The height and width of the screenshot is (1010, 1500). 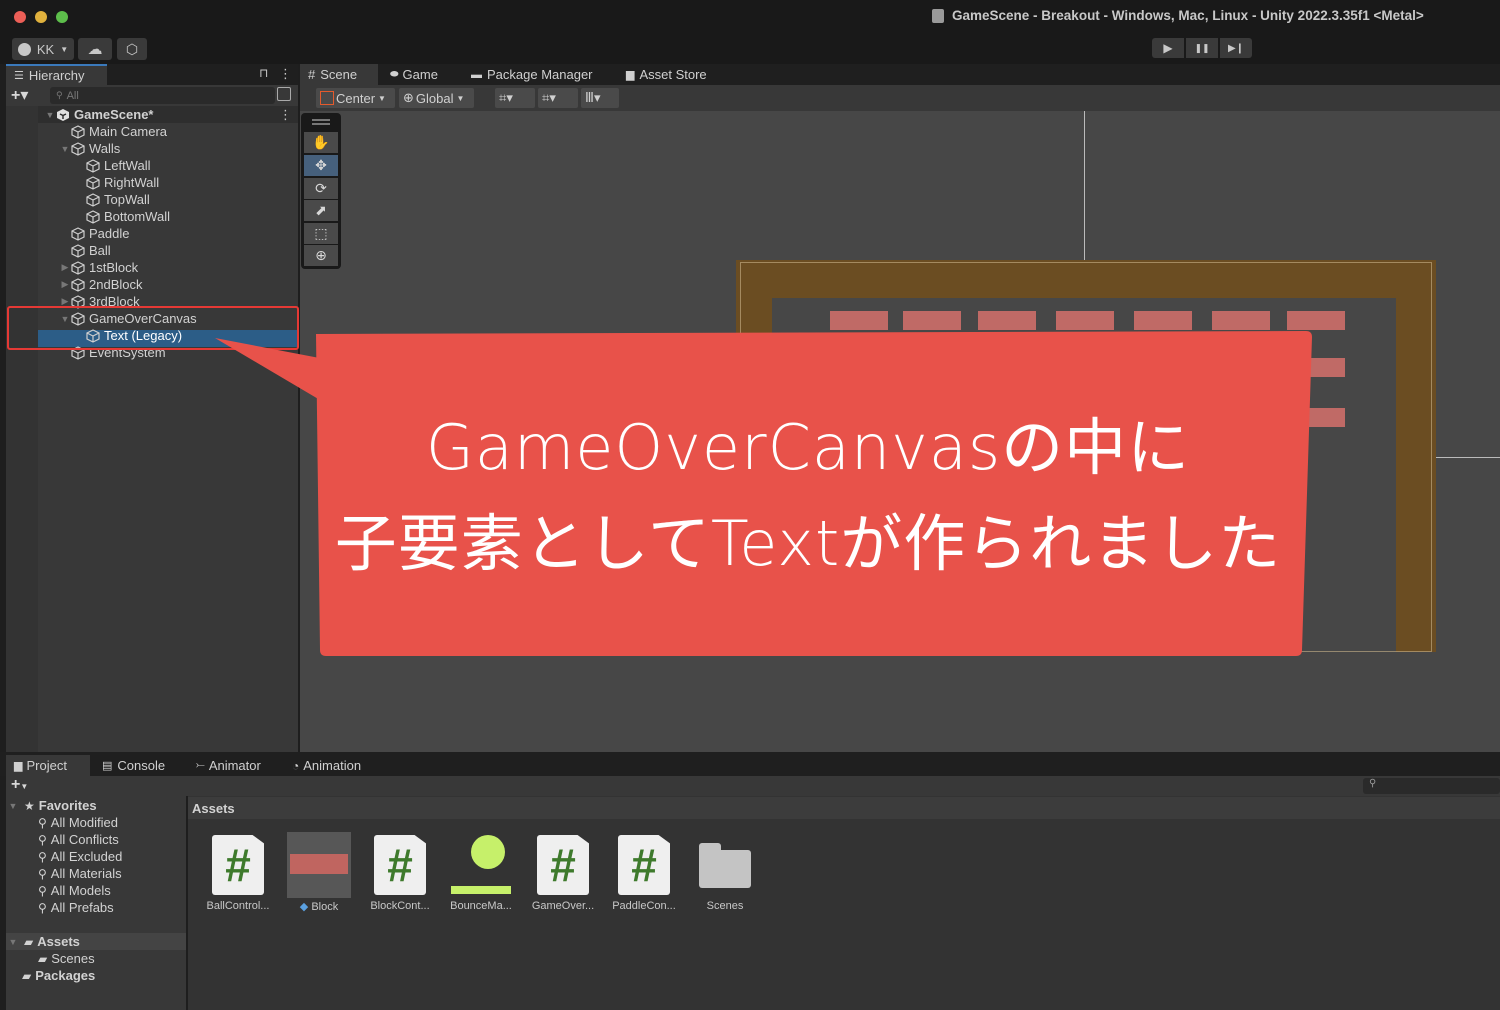 I want to click on callout-line-2: 子要素としてTextが作られました, so click(x=808, y=543).